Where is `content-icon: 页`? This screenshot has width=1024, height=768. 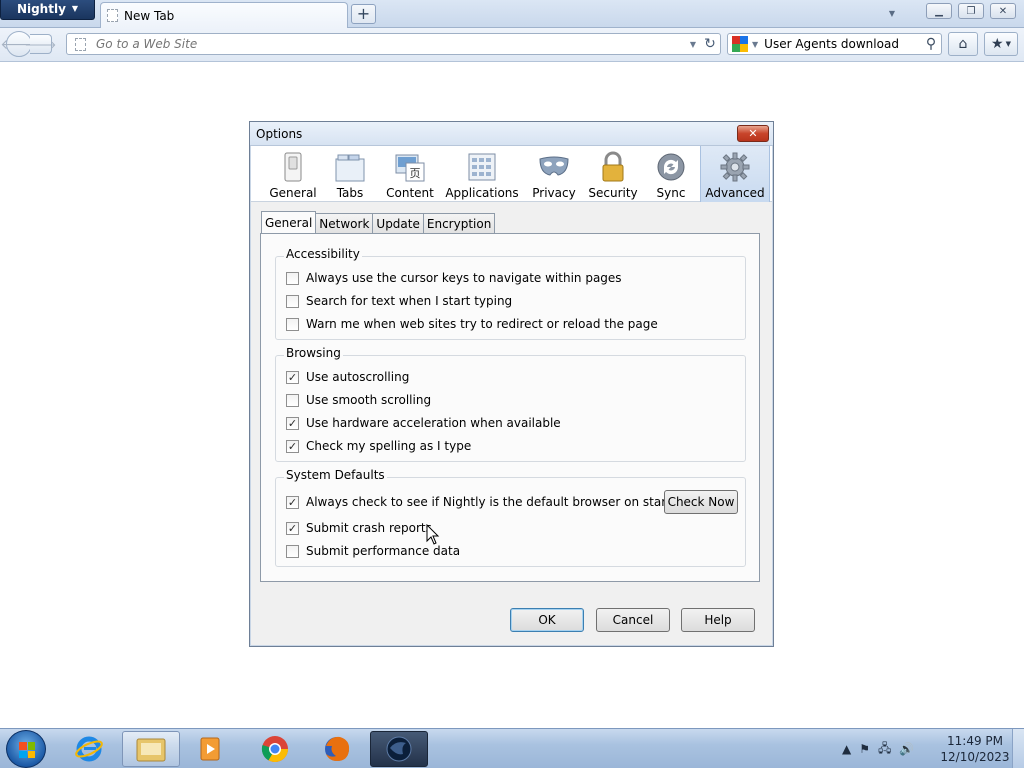 content-icon: 页 is located at coordinates (410, 168).